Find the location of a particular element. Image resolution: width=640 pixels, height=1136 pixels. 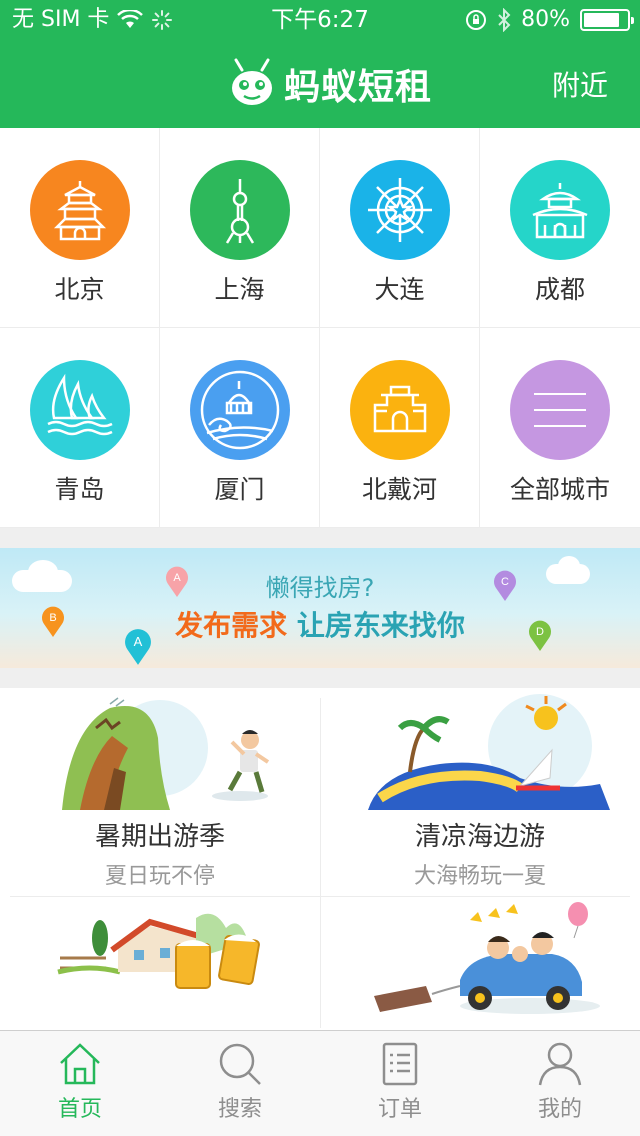

divider is located at coordinates (320, 896).